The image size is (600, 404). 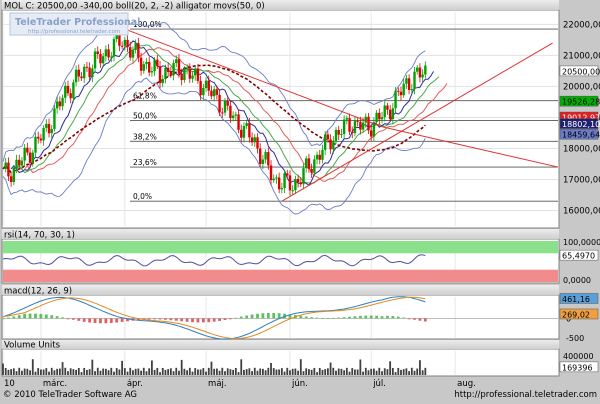 What do you see at coordinates (581, 211) in the screenshot?
I see `price-ytick-label: 16000,00` at bounding box center [581, 211].